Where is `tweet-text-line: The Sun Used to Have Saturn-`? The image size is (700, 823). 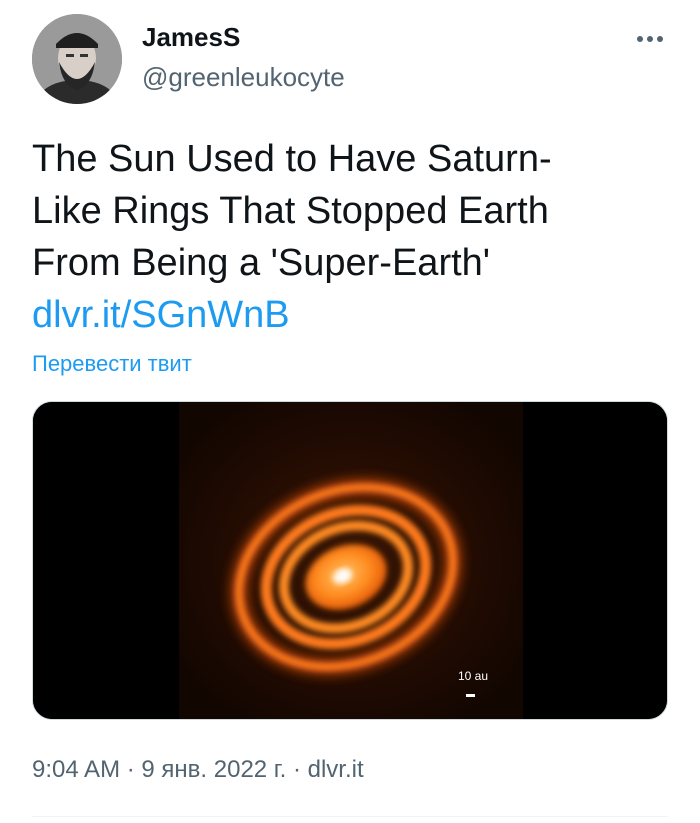
tweet-text-line: The Sun Used to Have Saturn- is located at coordinates (292, 159).